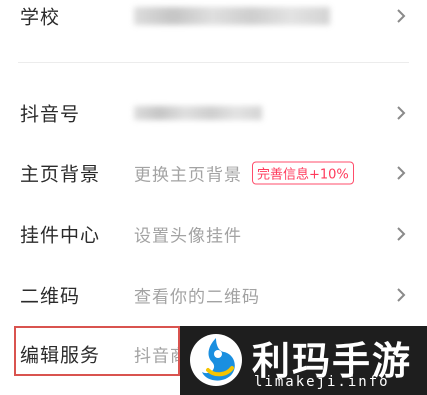  What do you see at coordinates (303, 360) in the screenshot?
I see `watermark-banner: 利玛手游 limakeji.info` at bounding box center [303, 360].